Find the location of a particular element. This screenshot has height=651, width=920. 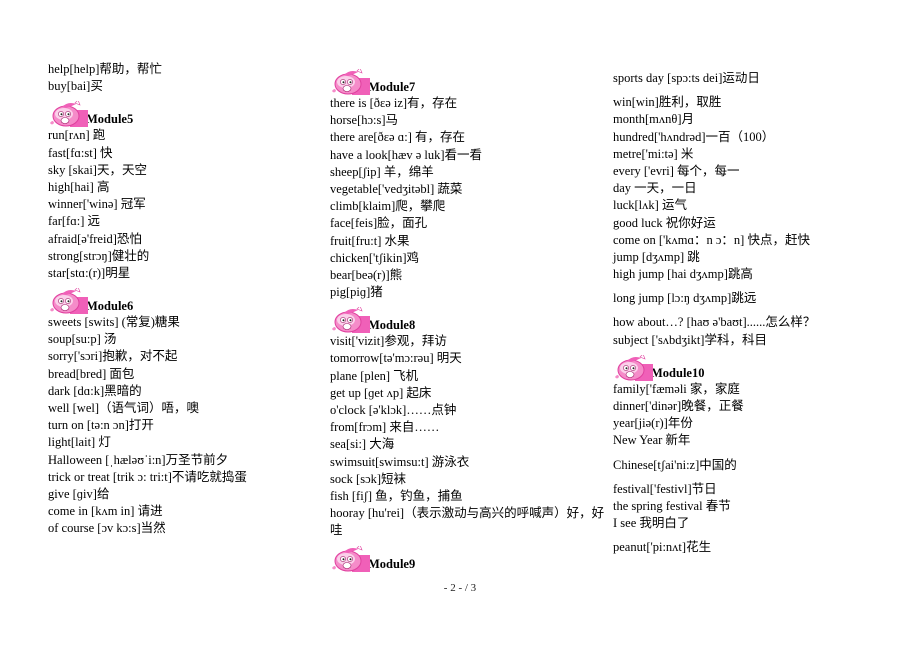

vocab-entry: trick or treat [trik ɔ: tri:t]不请吃就捣蛋 is located at coordinates (147, 476).